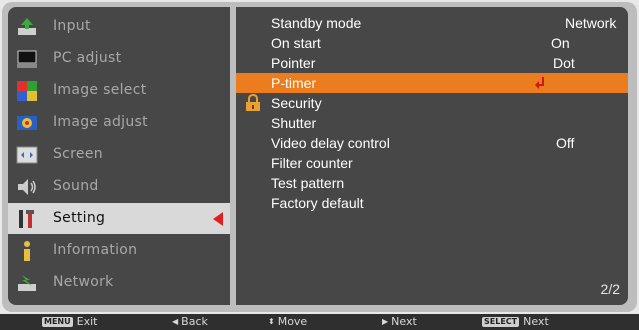 The height and width of the screenshot is (330, 639). What do you see at coordinates (119, 282) in the screenshot?
I see `menu-item-network: Network` at bounding box center [119, 282].